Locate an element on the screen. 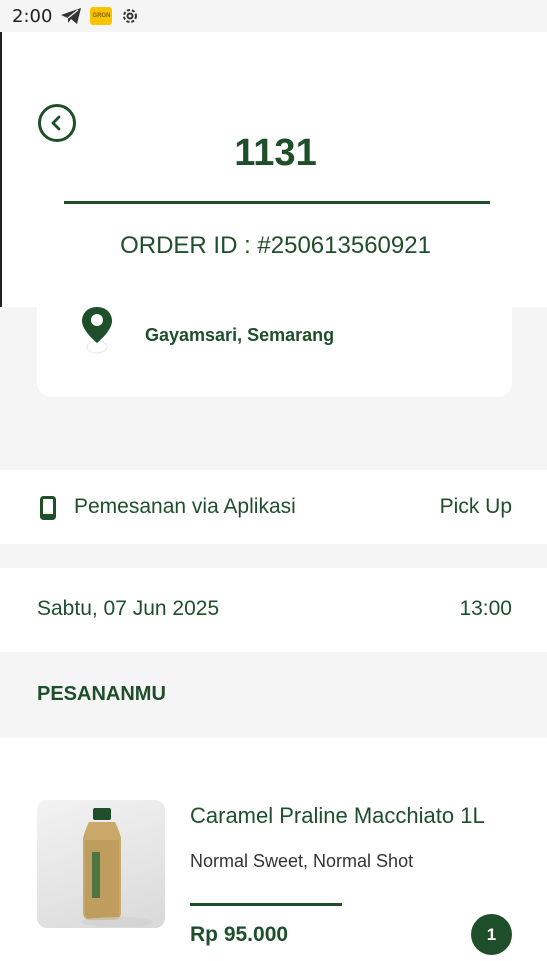 The height and width of the screenshot is (961, 547). map-pin-icon is located at coordinates (97, 333).